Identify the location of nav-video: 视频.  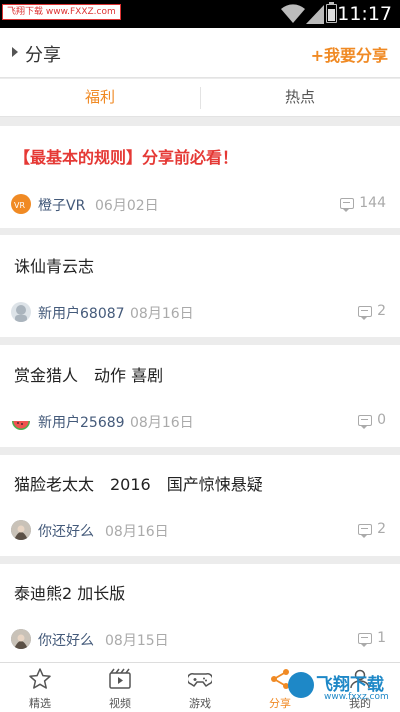
(120, 687).